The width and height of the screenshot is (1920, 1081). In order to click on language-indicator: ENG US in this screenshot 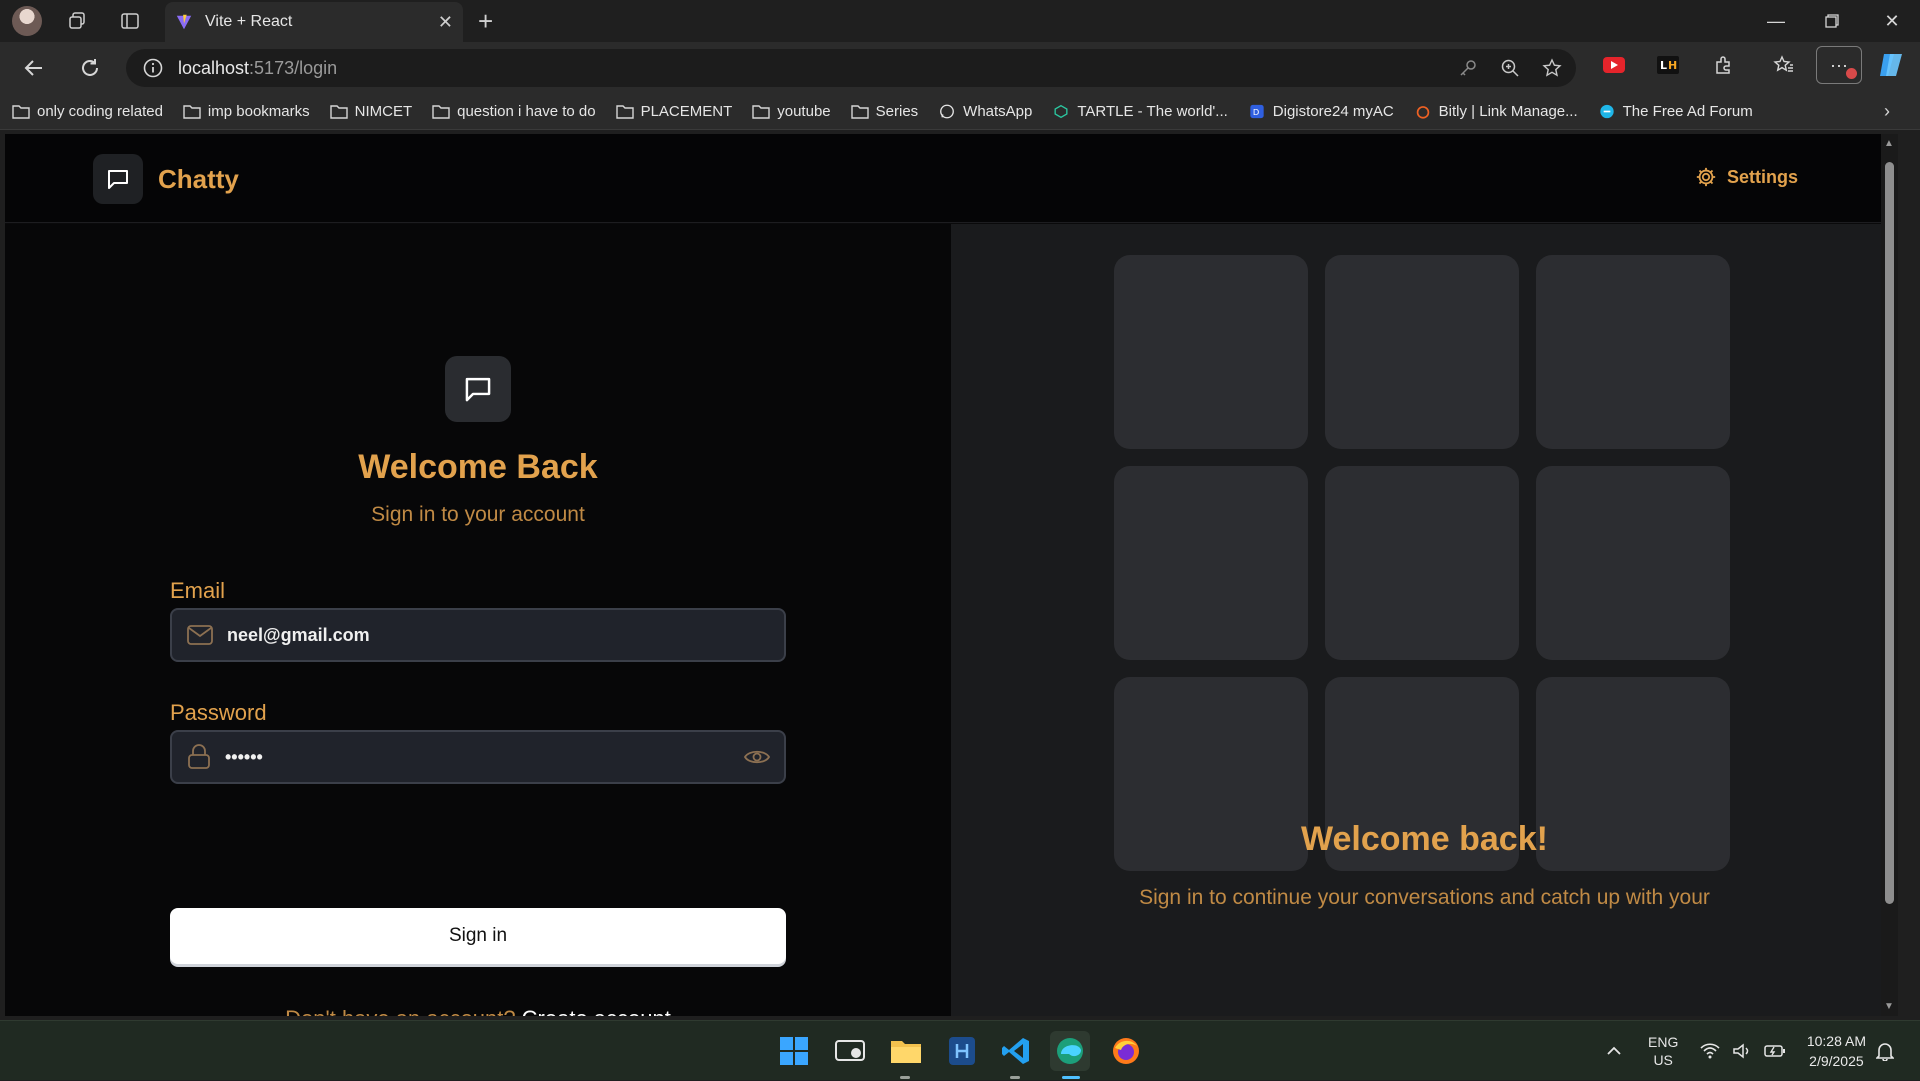, I will do `click(1663, 1051)`.